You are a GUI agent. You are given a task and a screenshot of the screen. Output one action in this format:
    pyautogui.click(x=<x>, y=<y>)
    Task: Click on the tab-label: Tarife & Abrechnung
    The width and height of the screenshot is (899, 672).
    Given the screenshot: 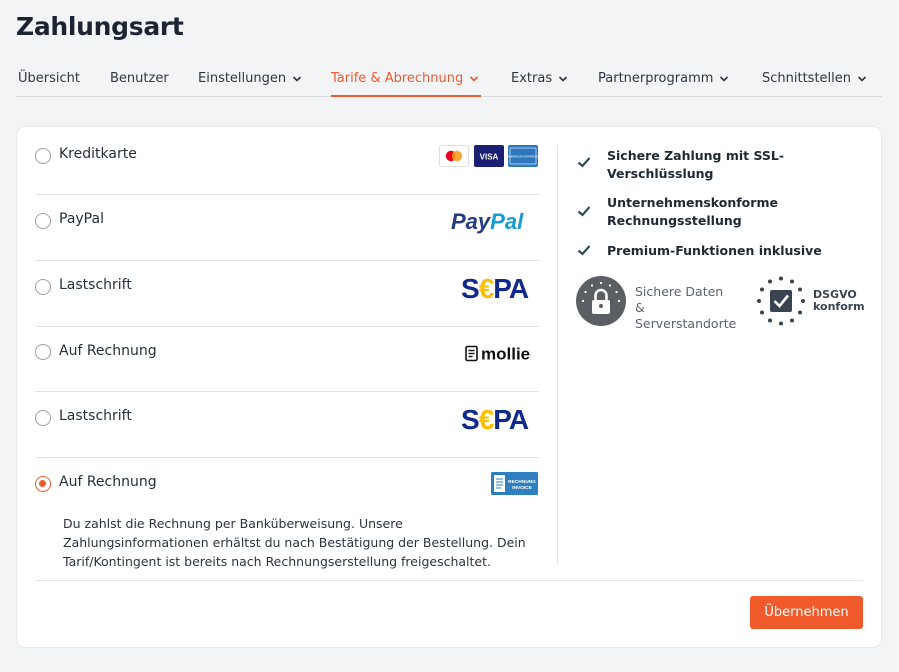 What is the action you would take?
    pyautogui.click(x=397, y=78)
    